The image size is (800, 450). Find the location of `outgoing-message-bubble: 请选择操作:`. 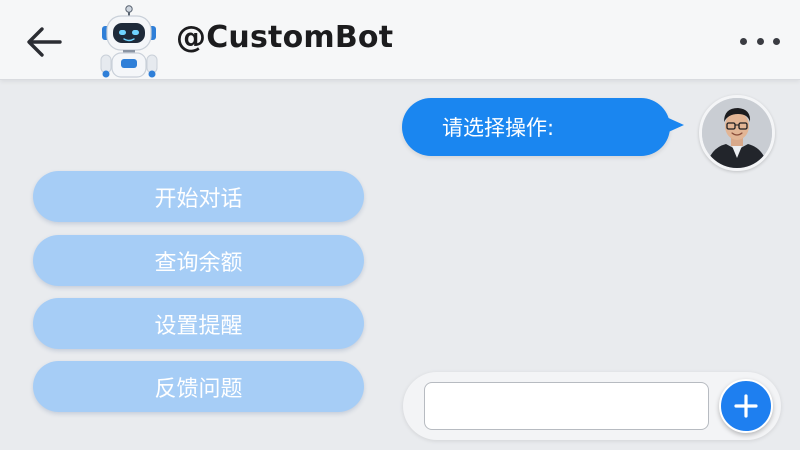

outgoing-message-bubble: 请选择操作: is located at coordinates (536, 127).